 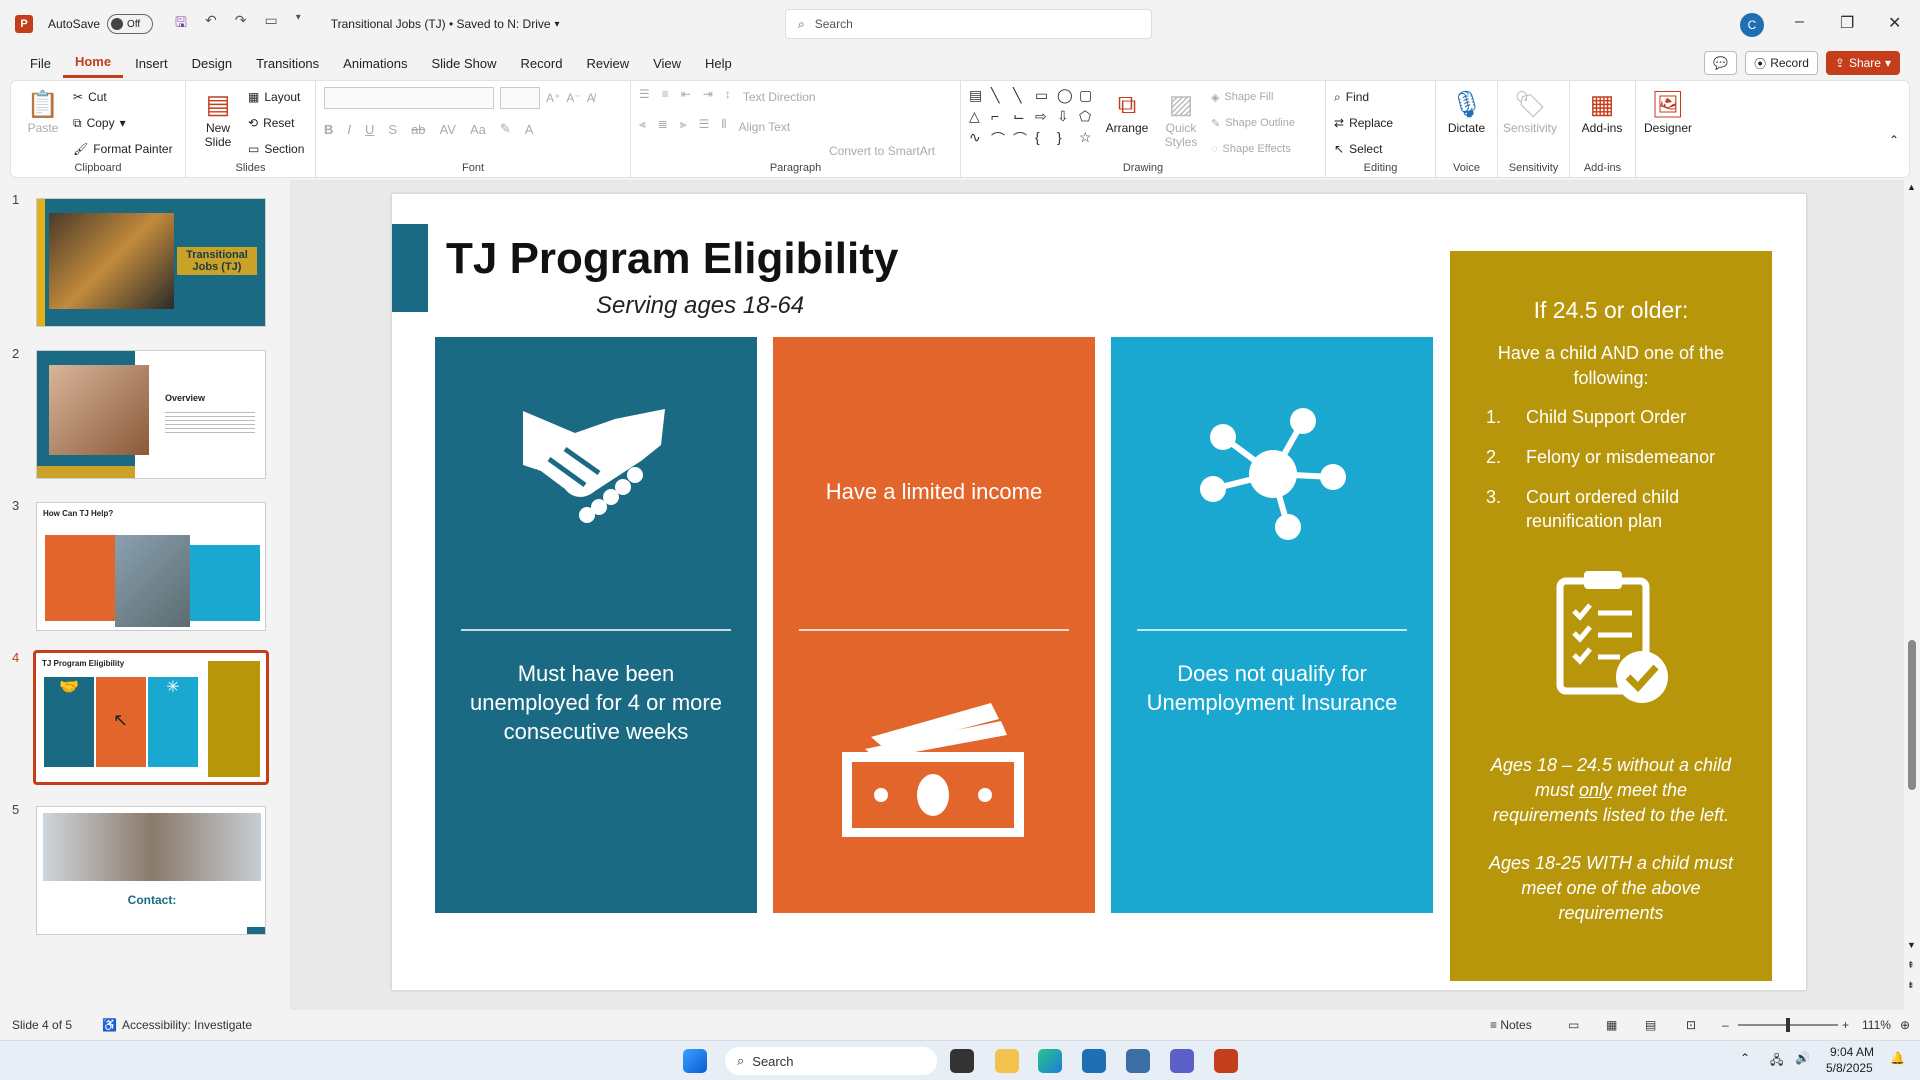 I want to click on zoom-slider-thumb, so click(x=1788, y=1025).